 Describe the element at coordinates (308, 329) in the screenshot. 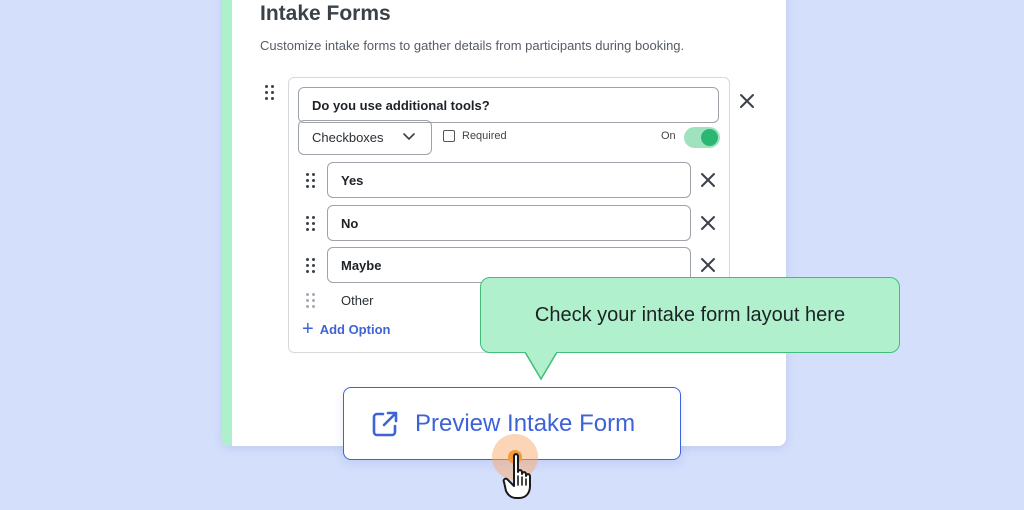

I see `plus-icon: +` at that location.